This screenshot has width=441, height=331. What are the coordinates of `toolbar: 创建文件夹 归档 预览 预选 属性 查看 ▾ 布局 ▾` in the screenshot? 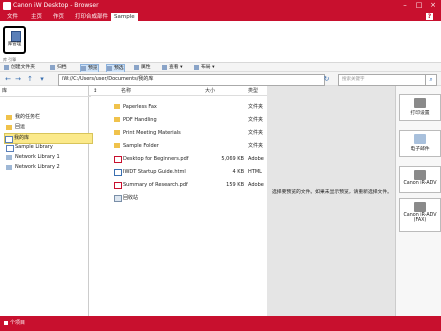 It's located at (220, 68).